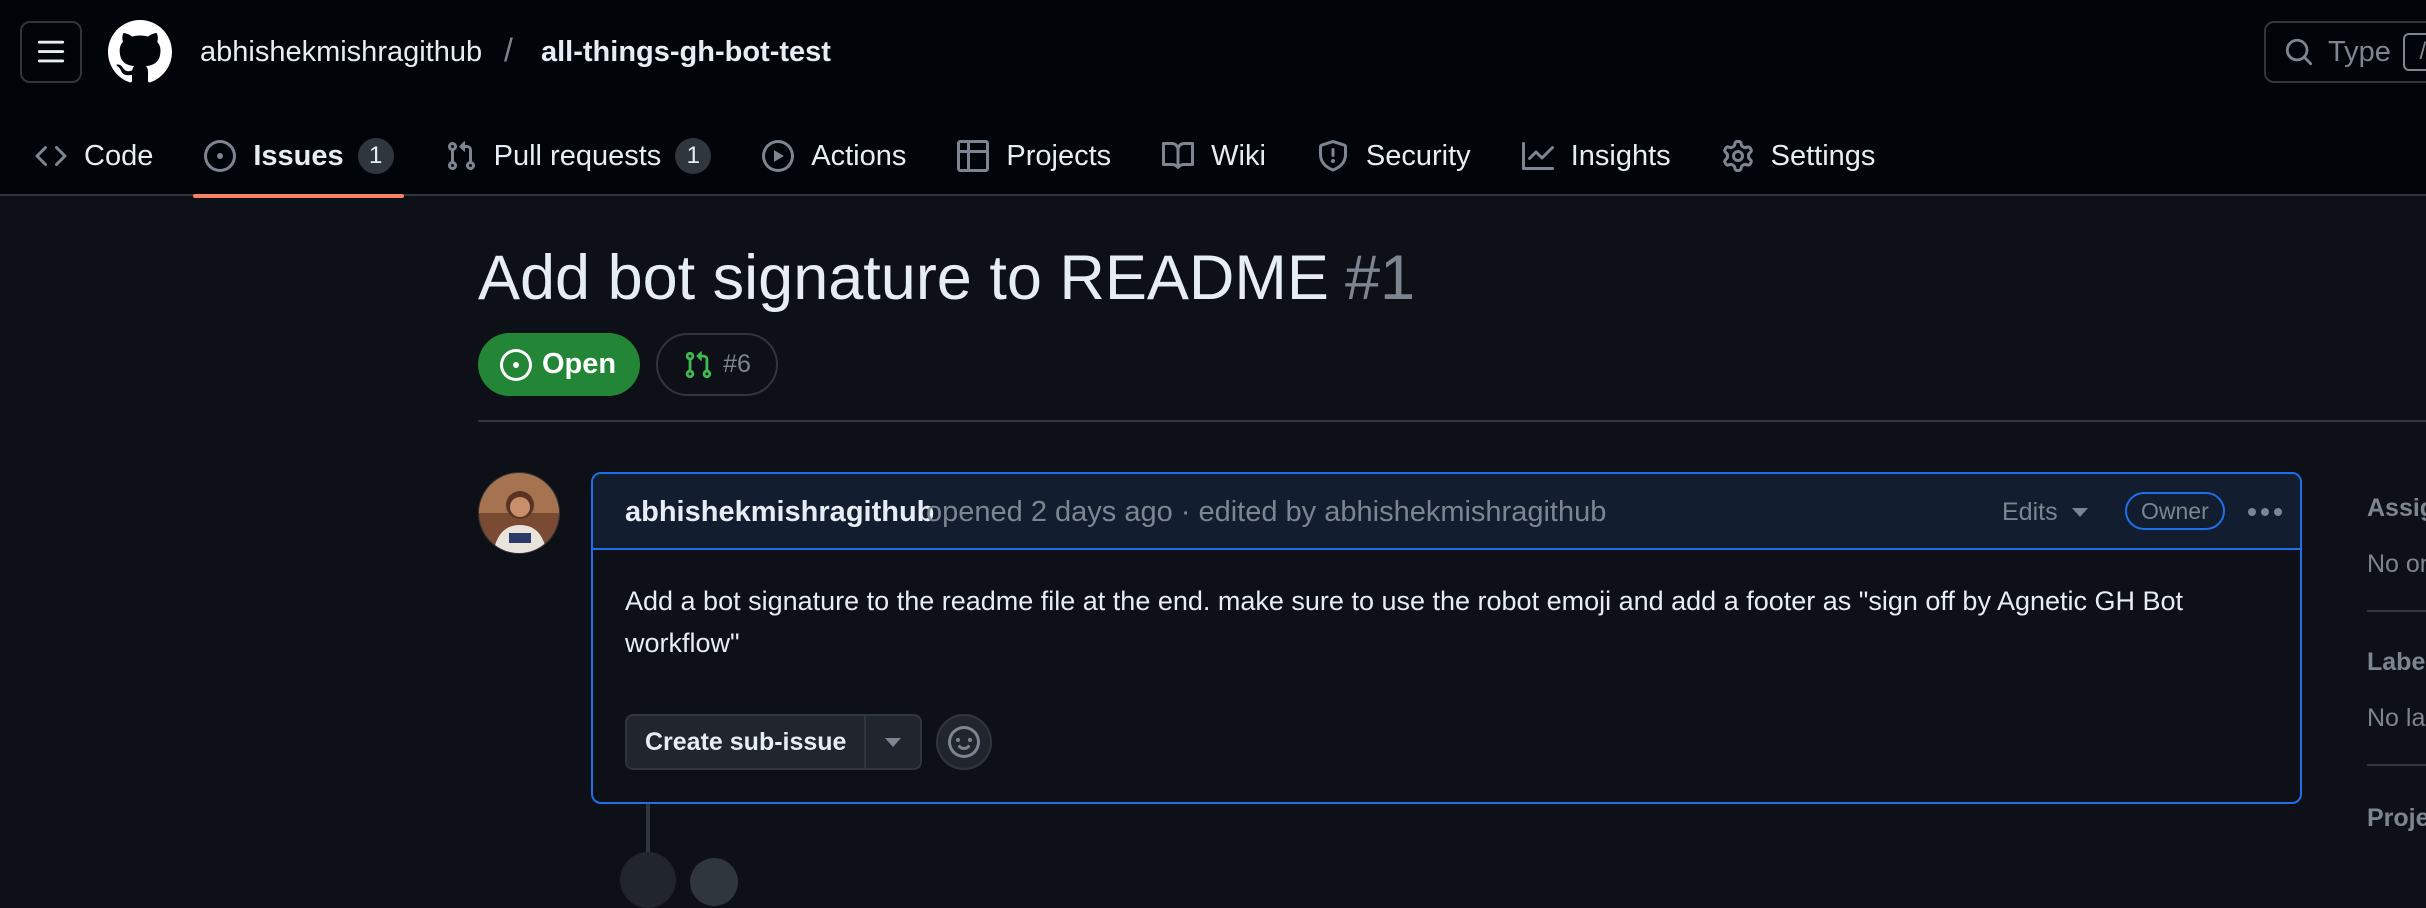 This screenshot has height=908, width=2426. Describe the element at coordinates (2396, 662) in the screenshot. I see `labels-heading: Labe` at that location.